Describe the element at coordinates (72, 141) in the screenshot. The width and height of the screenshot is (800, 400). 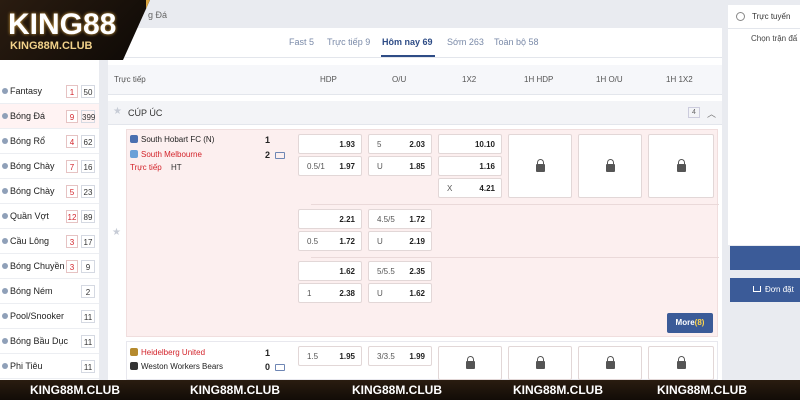
I see `live-count: 4` at that location.